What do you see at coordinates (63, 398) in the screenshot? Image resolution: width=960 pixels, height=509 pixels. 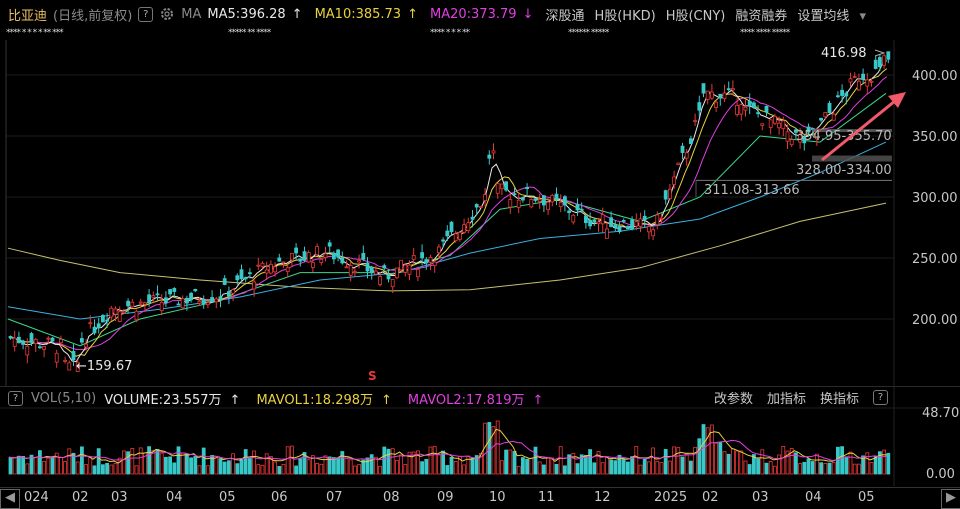 I see `vol-label: VOL(5,10)` at bounding box center [63, 398].